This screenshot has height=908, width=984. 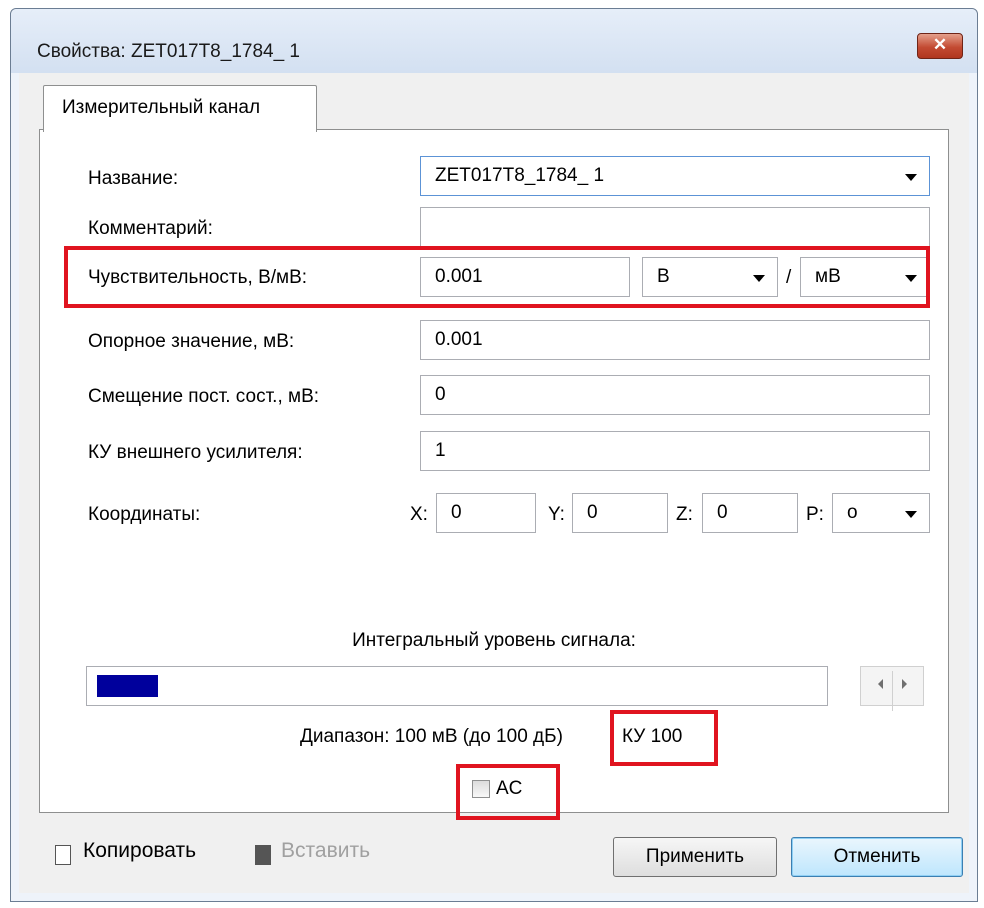 What do you see at coordinates (494, 640) in the screenshot?
I see `signal-level-title: Интегральный уровень сигнала:` at bounding box center [494, 640].